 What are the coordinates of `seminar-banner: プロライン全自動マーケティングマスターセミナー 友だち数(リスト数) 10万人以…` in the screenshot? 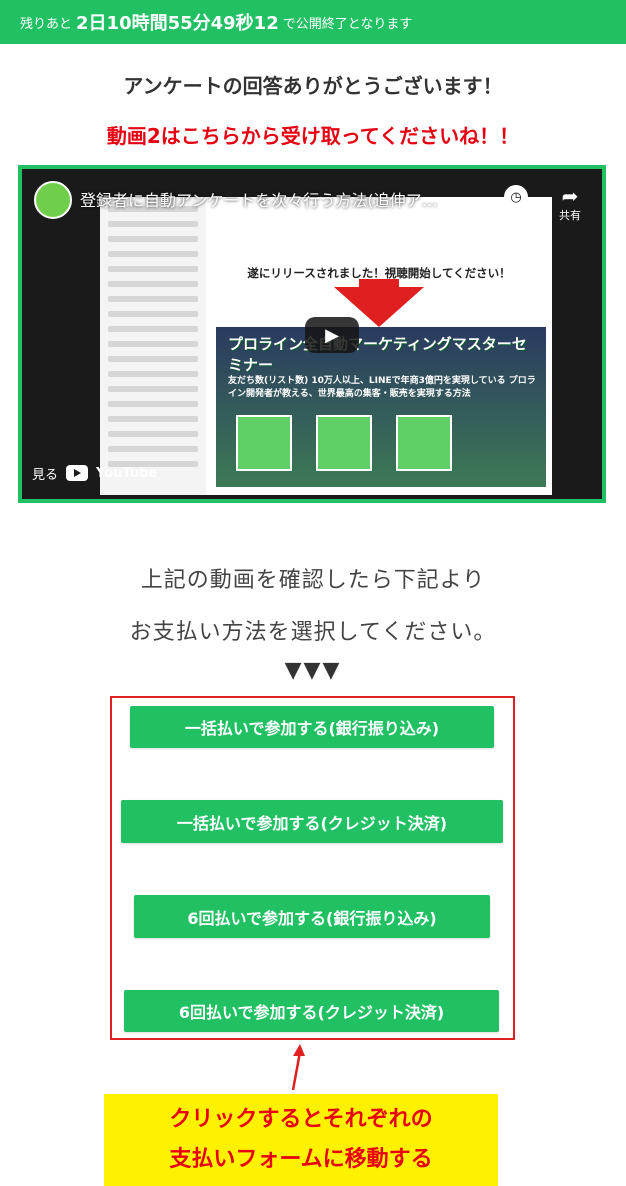 It's located at (381, 407).